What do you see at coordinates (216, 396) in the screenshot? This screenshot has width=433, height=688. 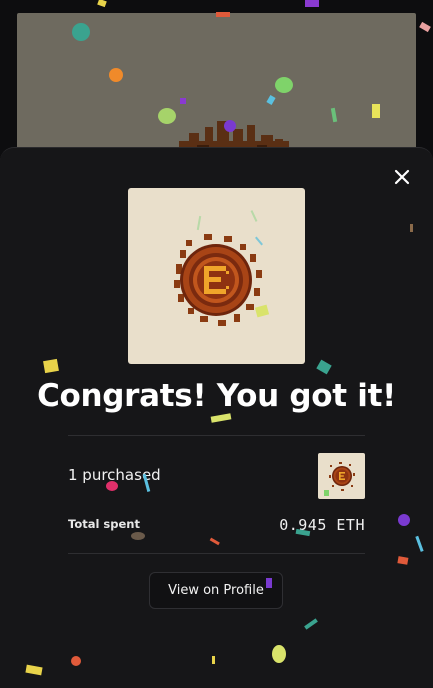 I see `success-title: Congrats! You got it!` at bounding box center [216, 396].